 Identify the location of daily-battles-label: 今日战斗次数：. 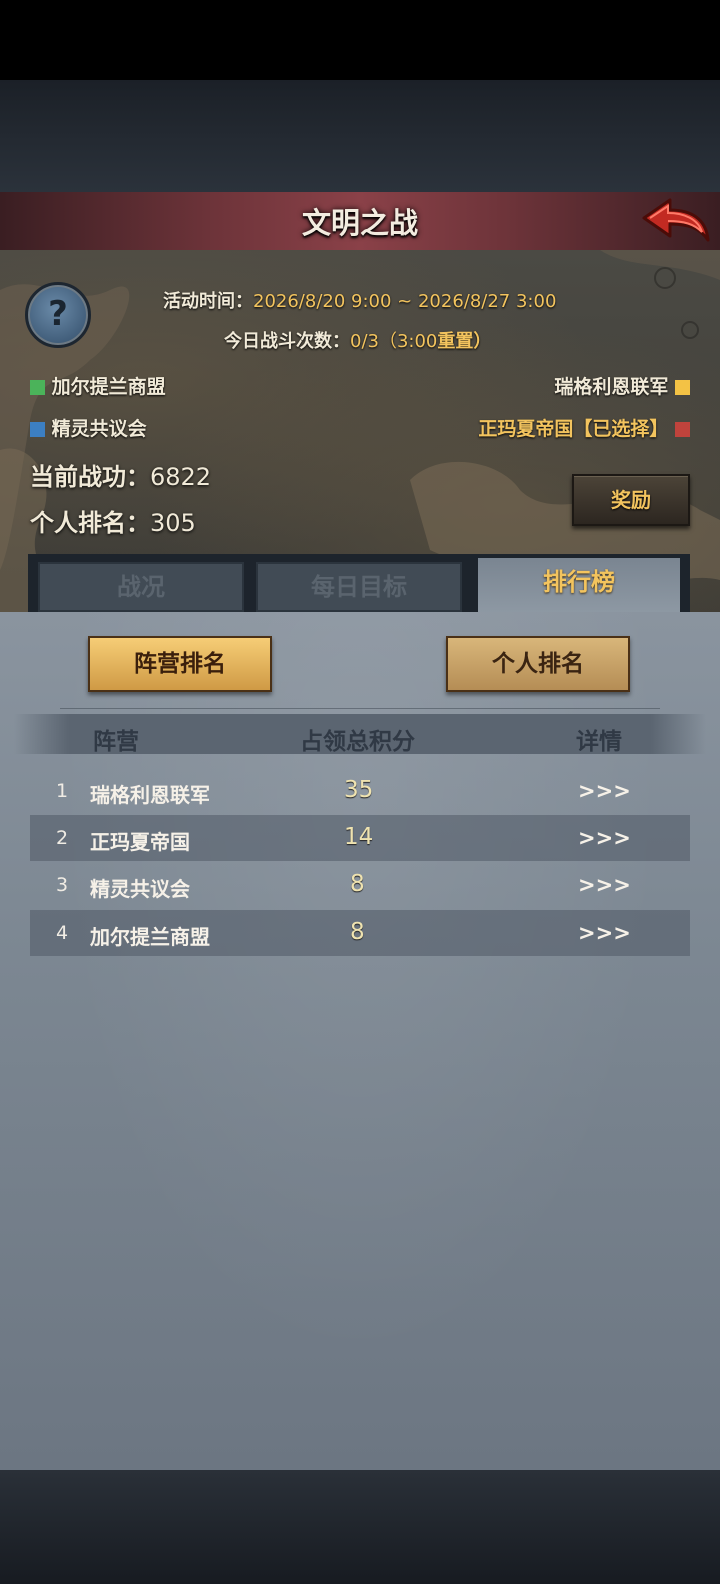
(287, 341).